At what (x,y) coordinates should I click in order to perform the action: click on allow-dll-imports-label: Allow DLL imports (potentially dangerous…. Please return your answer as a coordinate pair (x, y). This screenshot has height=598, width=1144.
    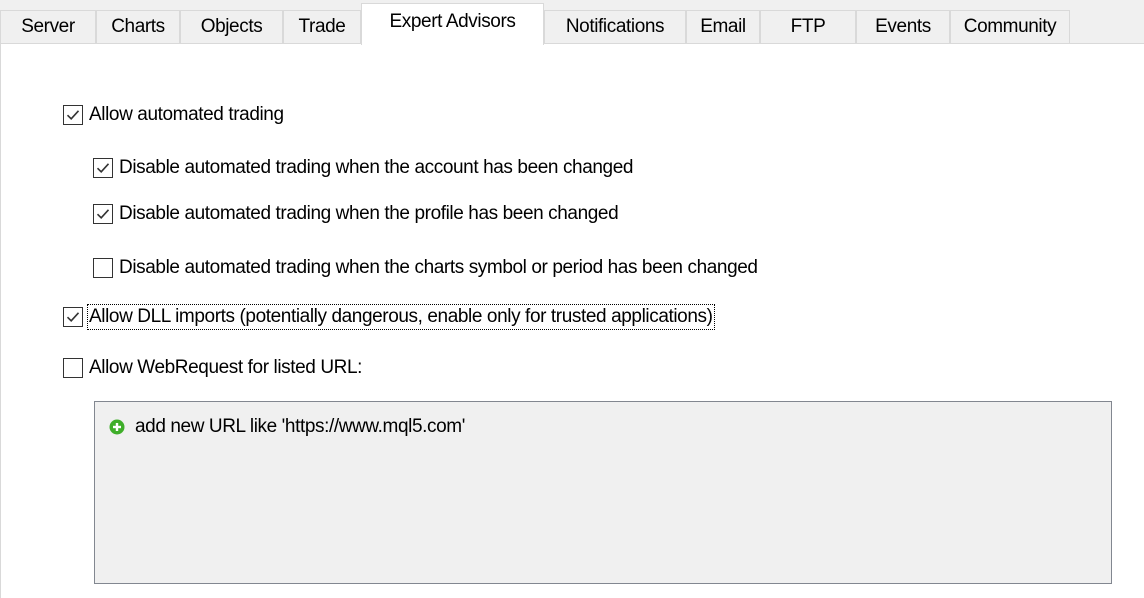
    Looking at the image, I should click on (401, 317).